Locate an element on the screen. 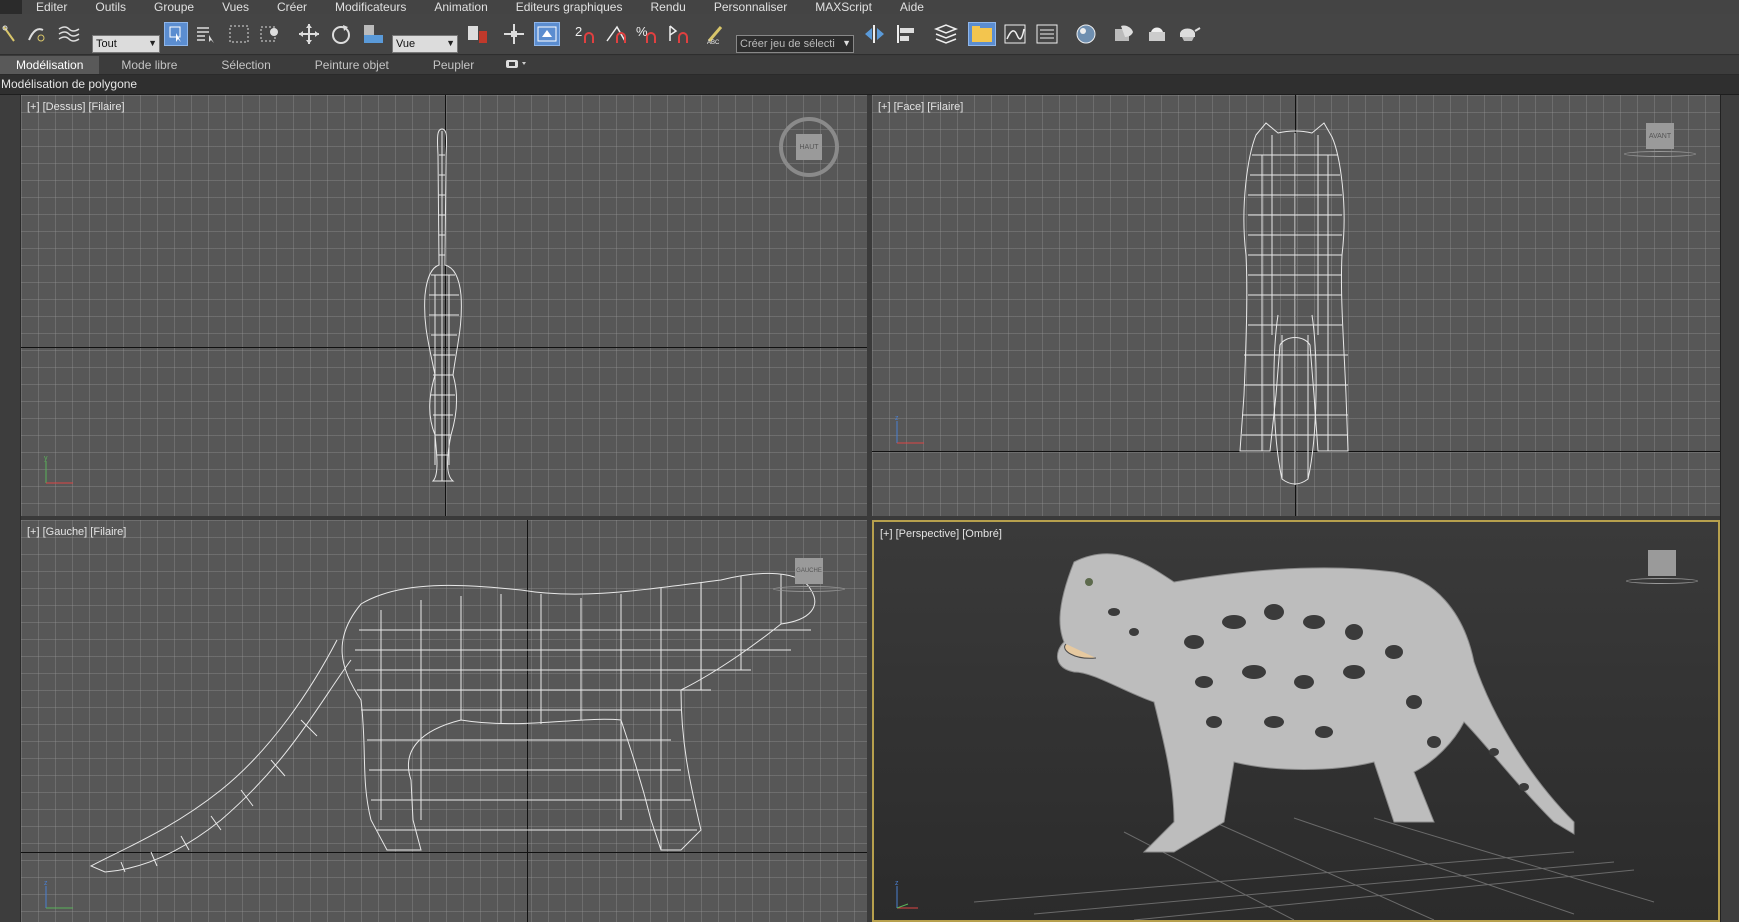 This screenshot has width=1739, height=922. viewcube-perspective is located at coordinates (1662, 570).